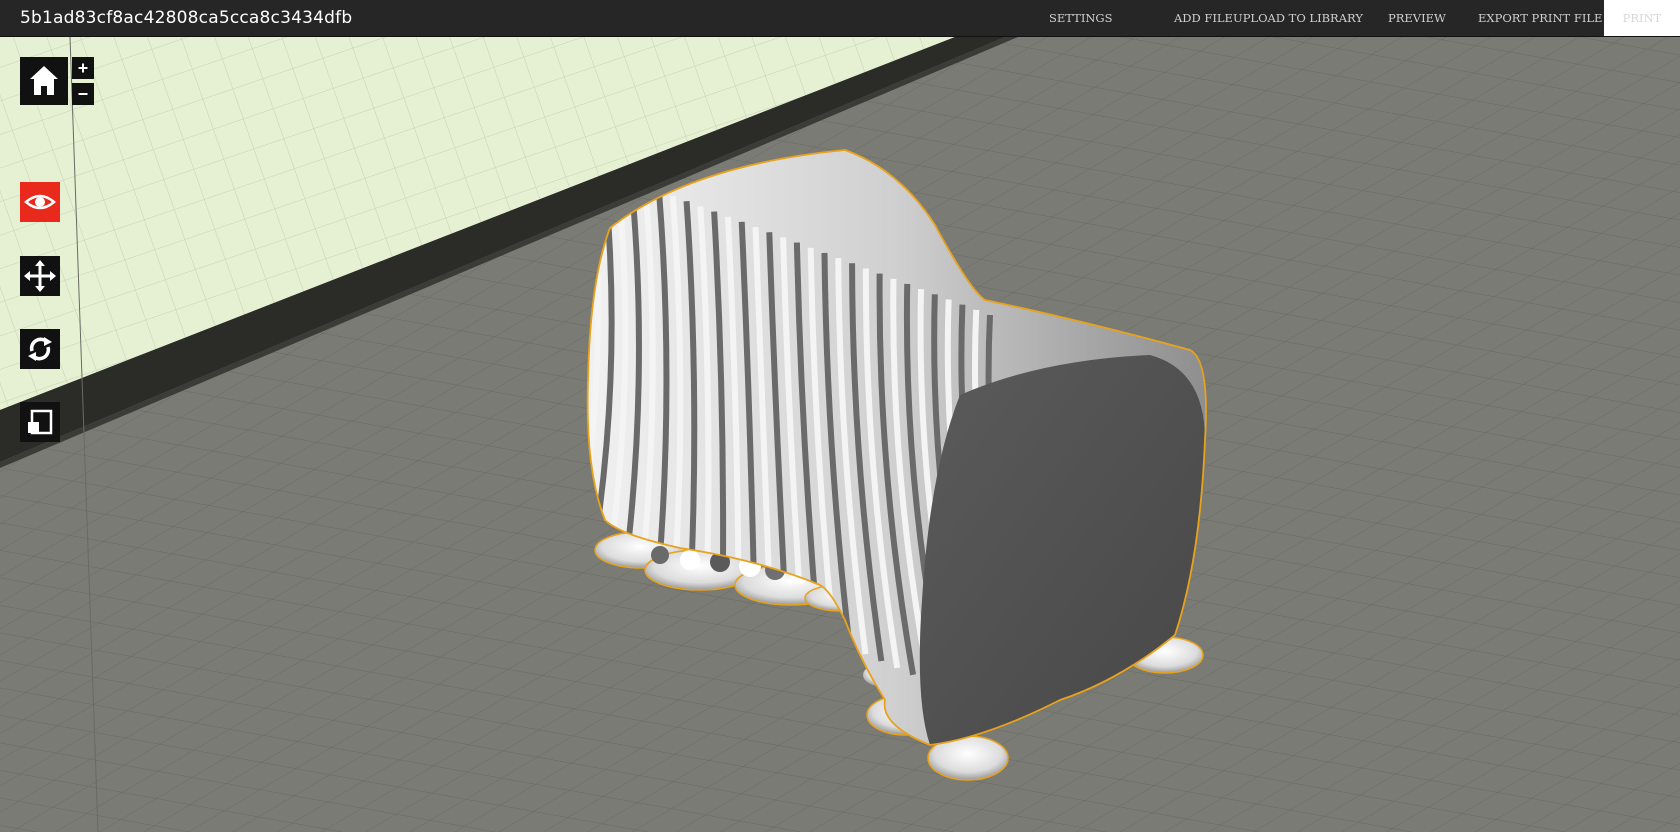 This screenshot has width=1680, height=832. I want to click on minus-icon, so click(83, 94).